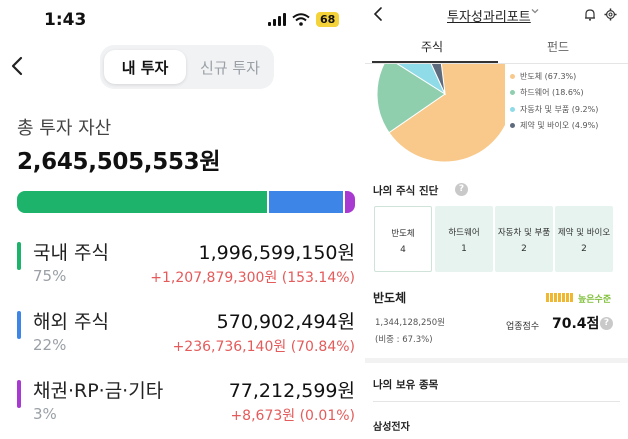 This screenshot has width=628, height=439. I want to click on status-icons: 68, so click(304, 19).